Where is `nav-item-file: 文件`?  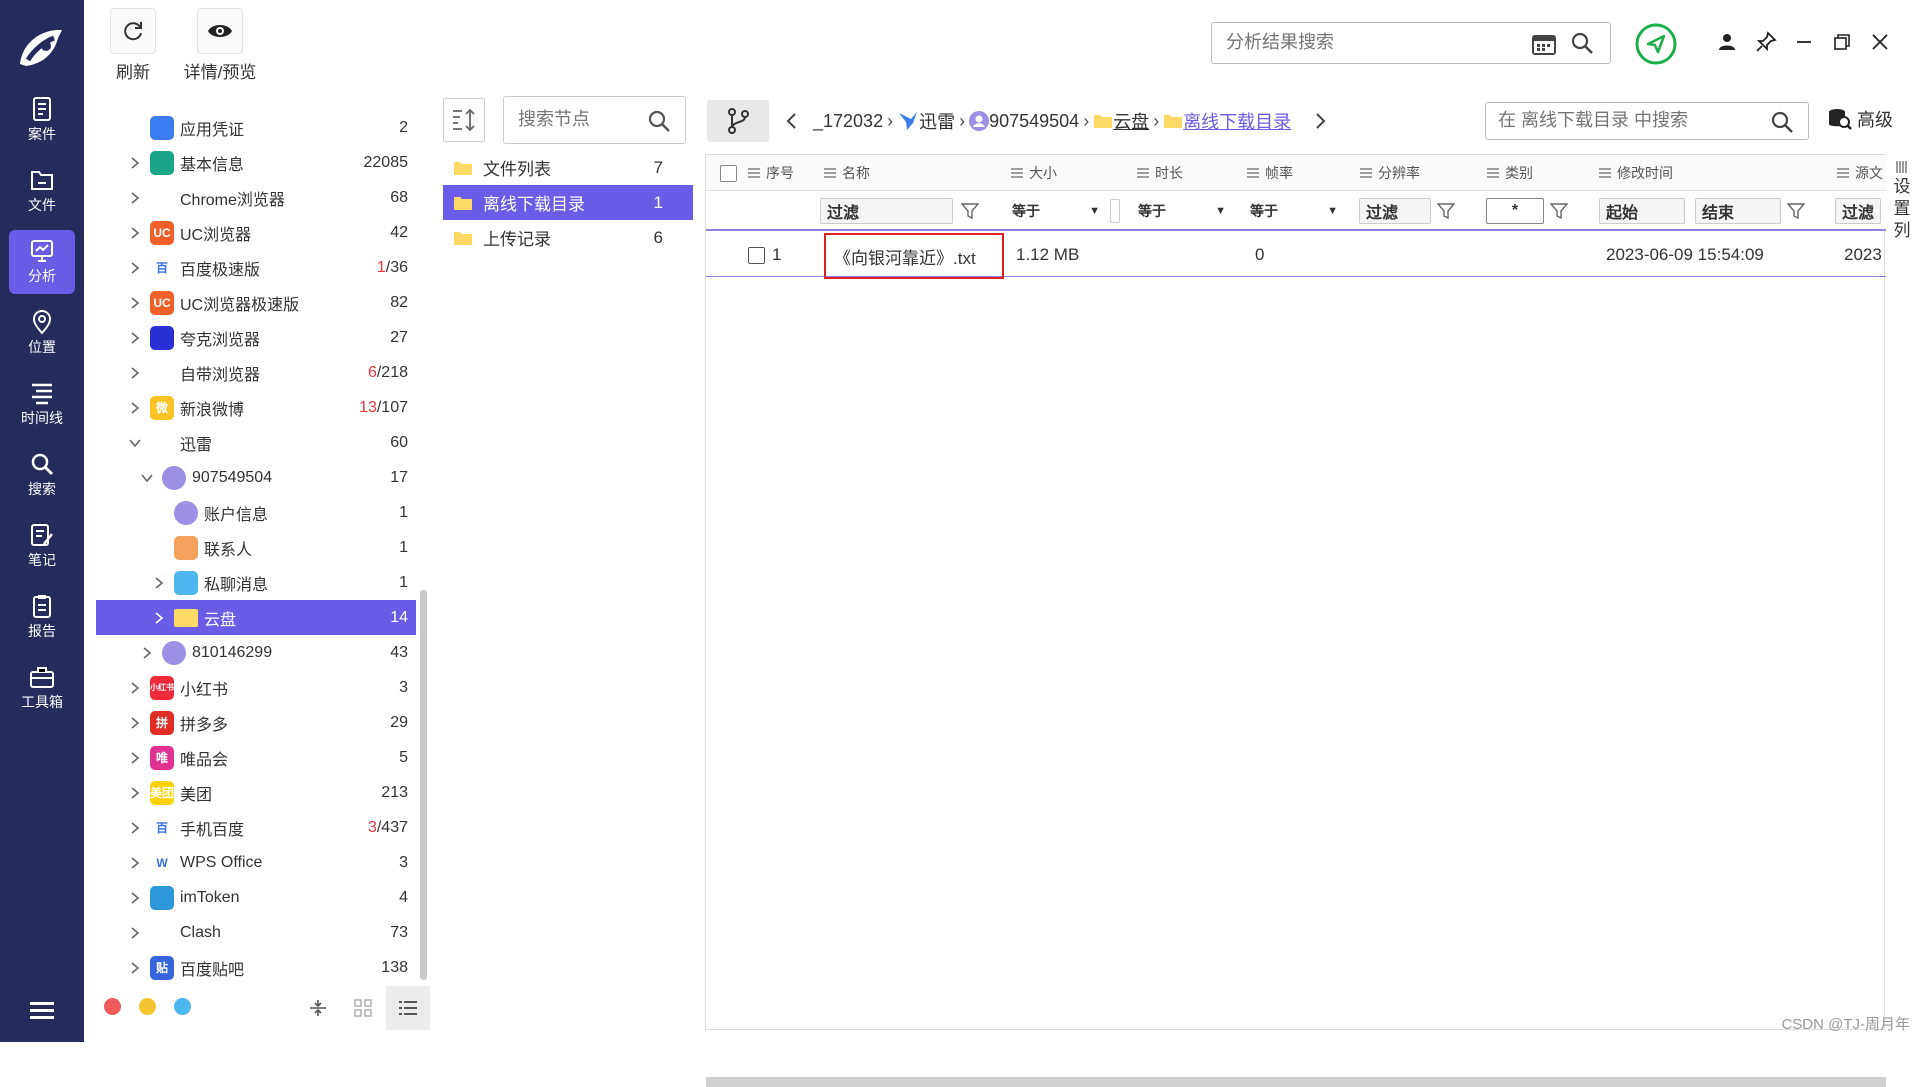
nav-item-file: 文件 is located at coordinates (42, 191).